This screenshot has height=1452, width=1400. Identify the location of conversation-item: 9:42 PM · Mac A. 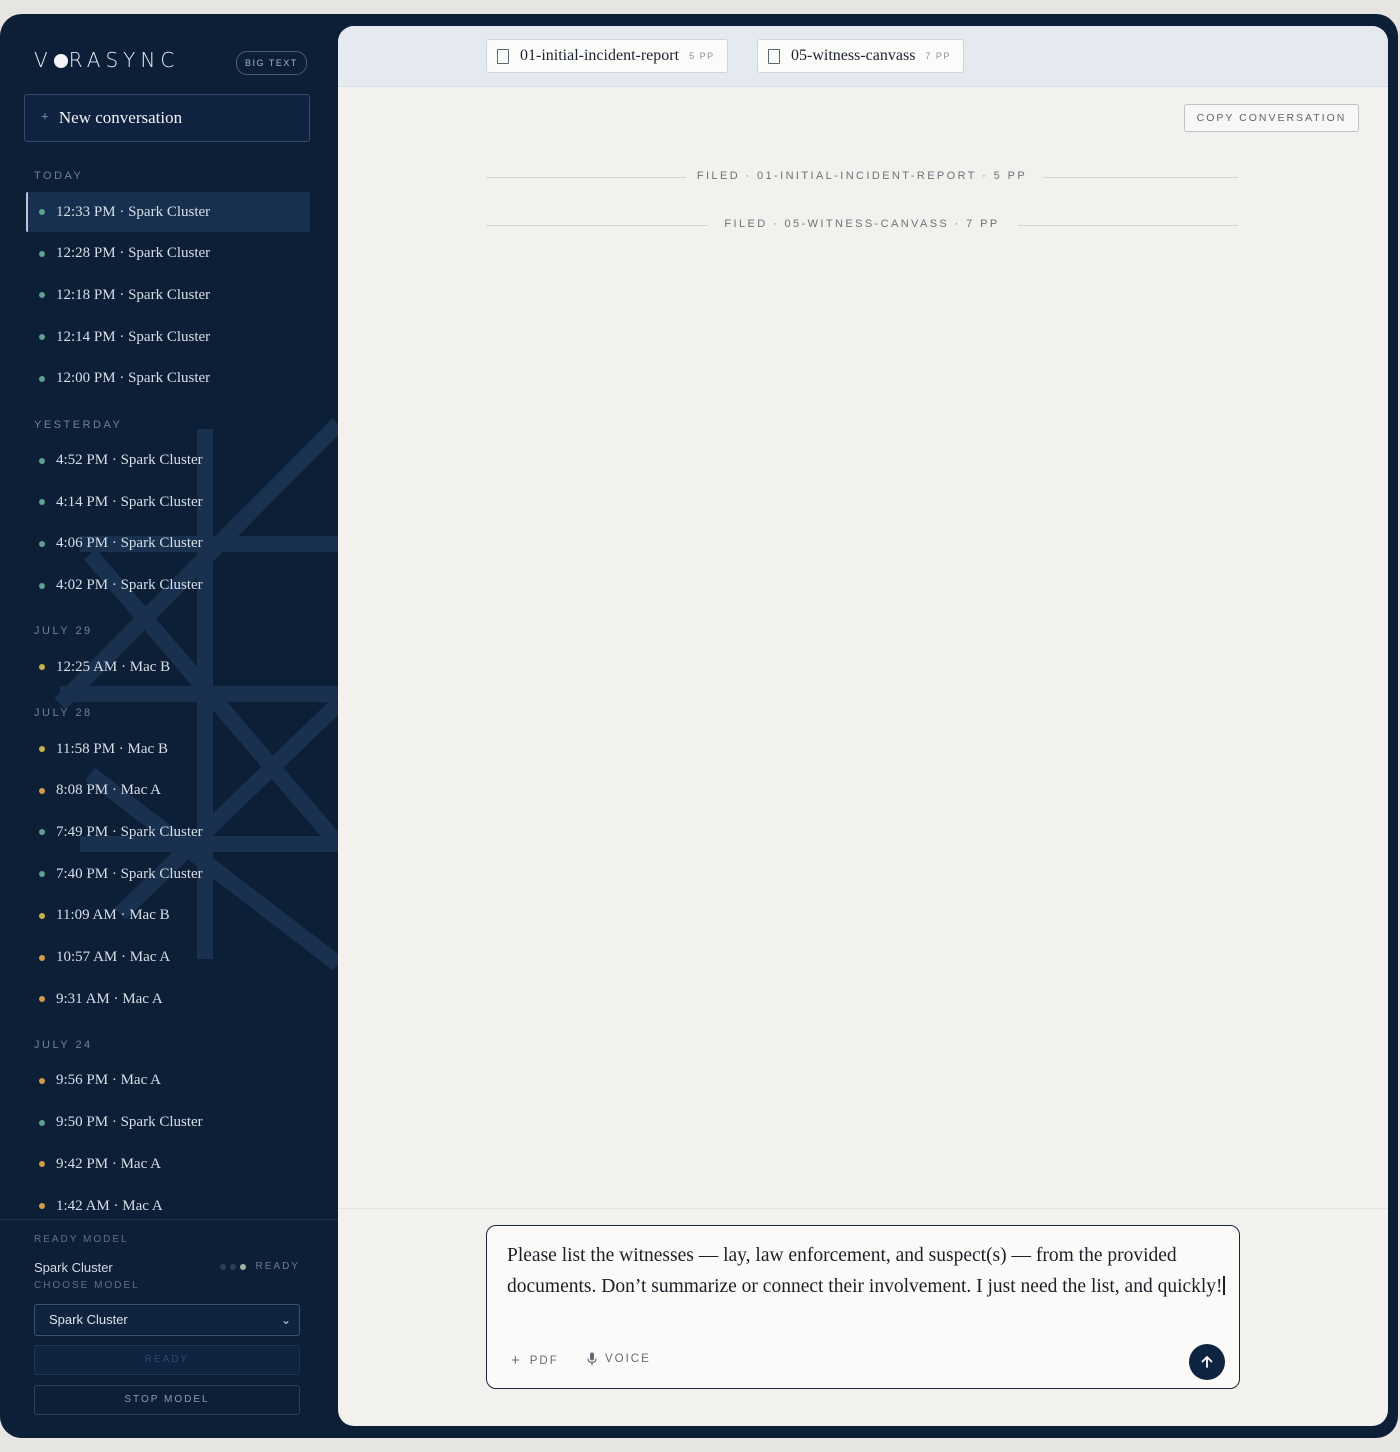
(168, 1164).